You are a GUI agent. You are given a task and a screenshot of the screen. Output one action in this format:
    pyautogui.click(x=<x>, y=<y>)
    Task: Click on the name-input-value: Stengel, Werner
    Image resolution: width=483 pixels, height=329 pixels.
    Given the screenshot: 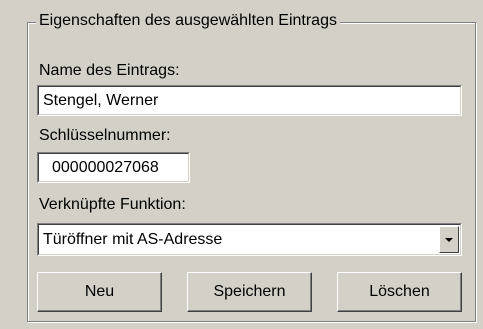 What is the action you would take?
    pyautogui.click(x=101, y=100)
    